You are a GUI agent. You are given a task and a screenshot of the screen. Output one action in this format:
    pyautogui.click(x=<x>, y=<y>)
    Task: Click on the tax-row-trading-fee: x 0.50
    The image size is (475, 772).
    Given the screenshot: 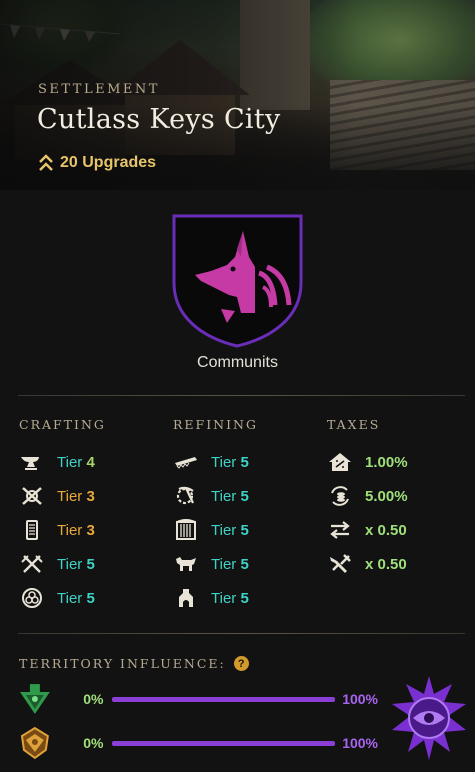 What is the action you would take?
    pyautogui.click(x=367, y=530)
    